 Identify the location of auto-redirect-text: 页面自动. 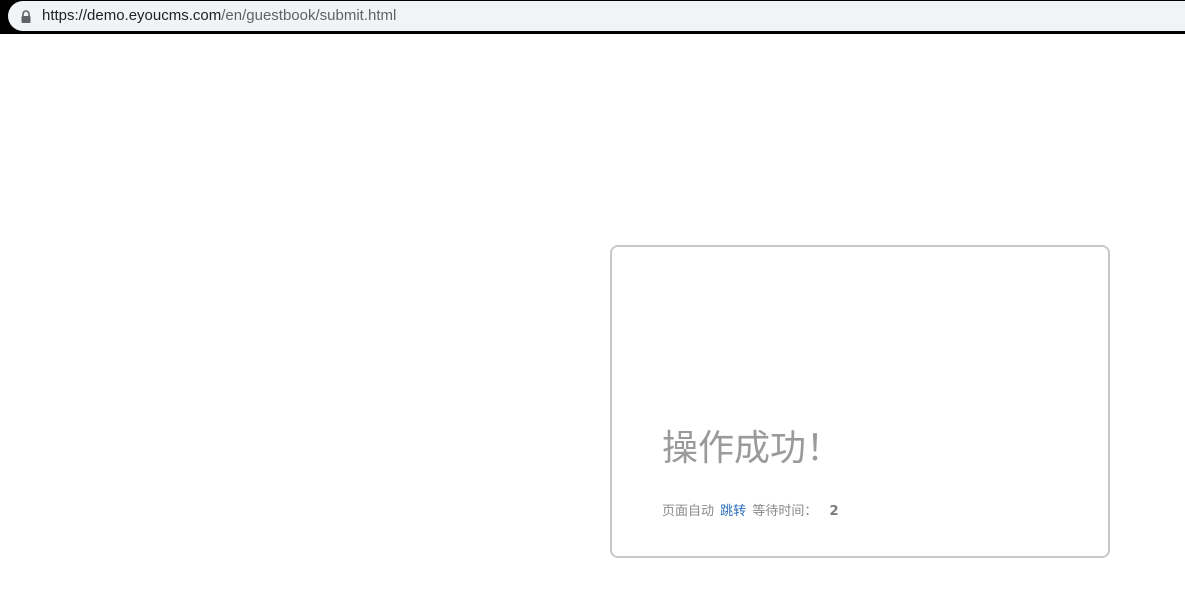
(688, 511).